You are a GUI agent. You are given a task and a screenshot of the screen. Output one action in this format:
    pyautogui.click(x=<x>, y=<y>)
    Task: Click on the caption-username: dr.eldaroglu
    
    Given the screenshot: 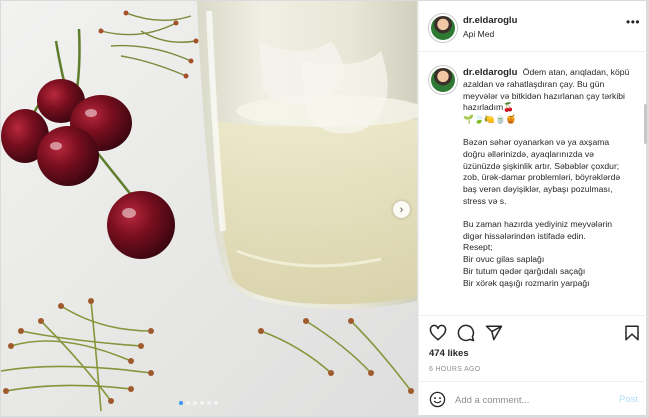 What is the action you would take?
    pyautogui.click(x=490, y=72)
    